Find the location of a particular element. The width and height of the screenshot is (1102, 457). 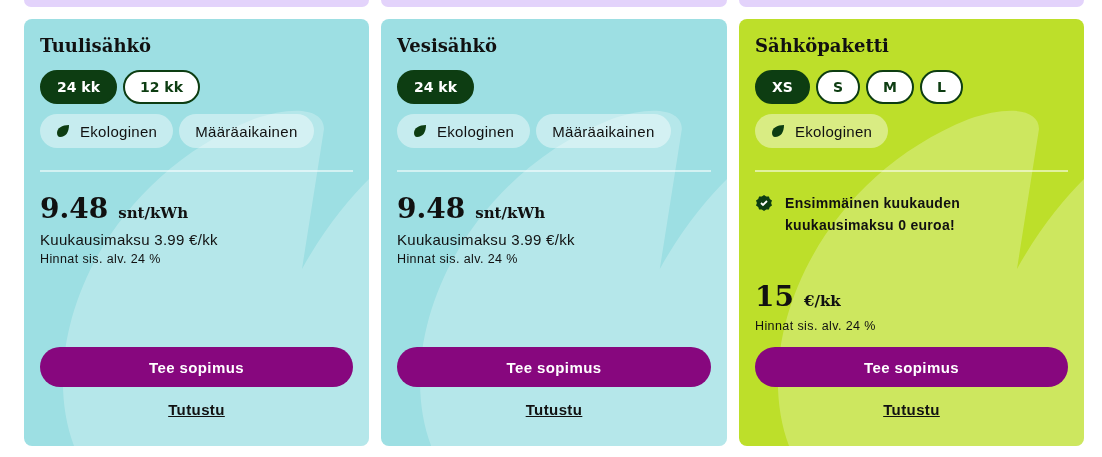

option-button: L is located at coordinates (941, 87).